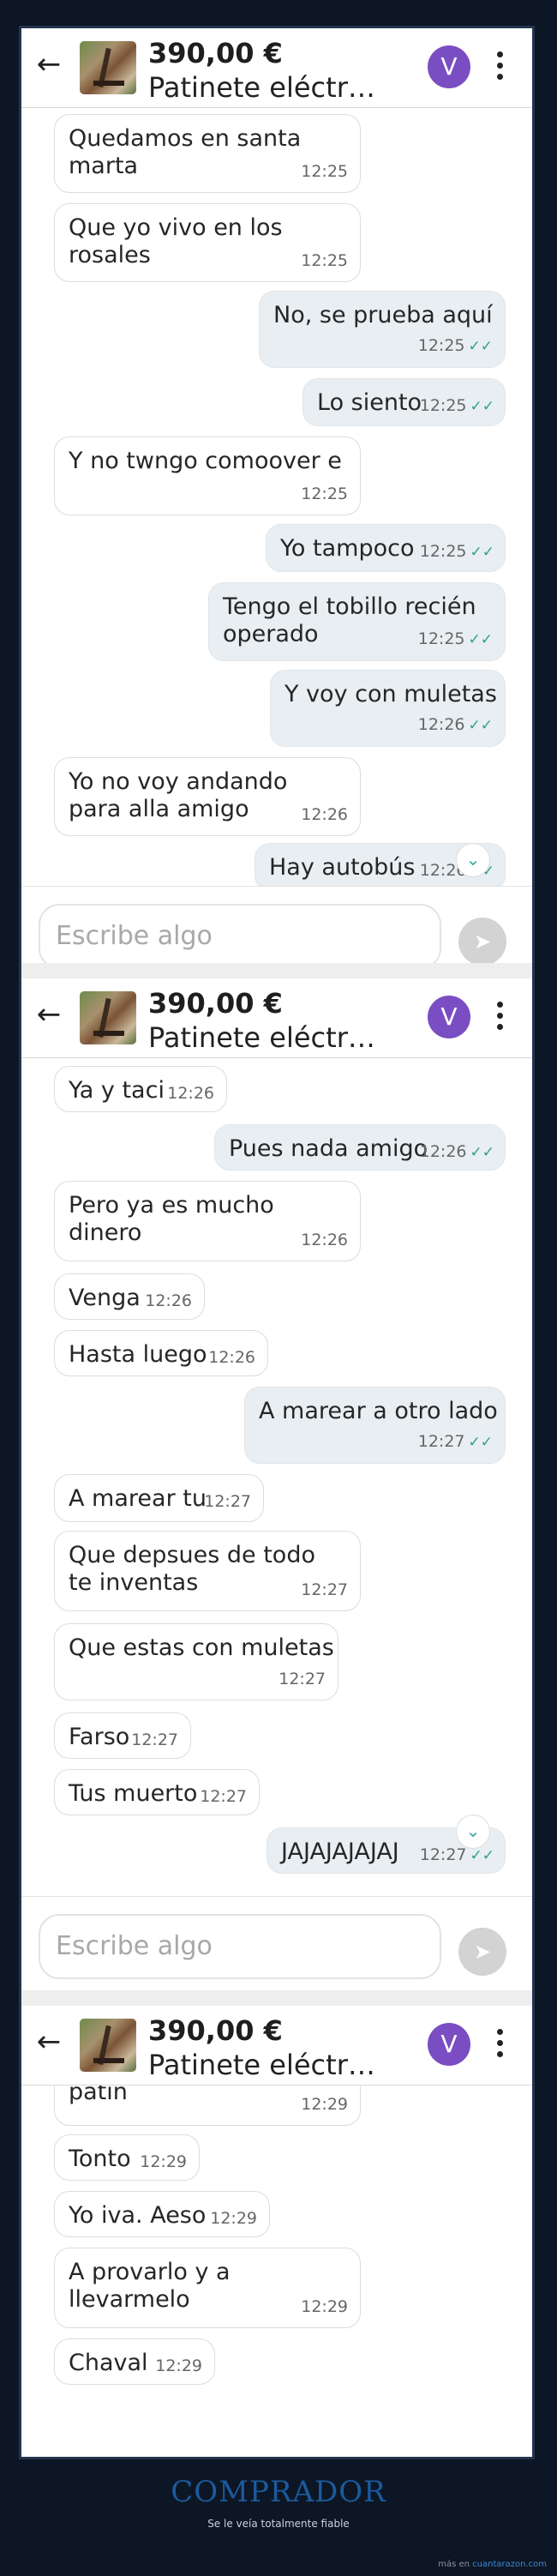 The height and width of the screenshot is (2576, 557). I want to click on message-time: 12:26✓✓, so click(455, 725).